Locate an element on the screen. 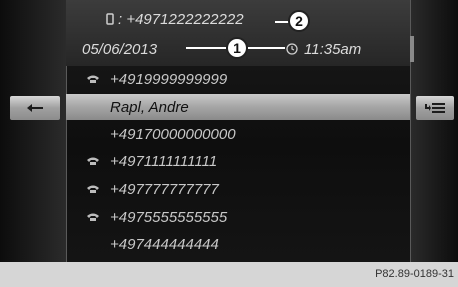  call-date: 05/06/2013 is located at coordinates (120, 49).